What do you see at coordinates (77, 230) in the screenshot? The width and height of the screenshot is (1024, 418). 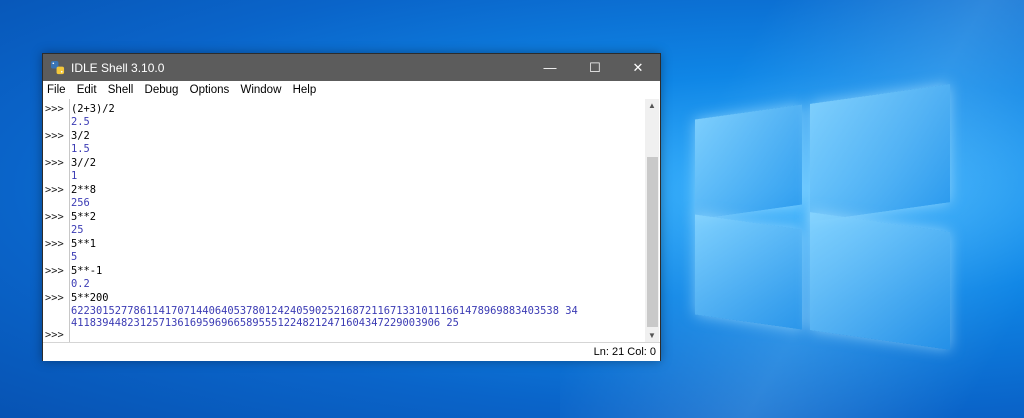 I see `shell-output-line: 25` at bounding box center [77, 230].